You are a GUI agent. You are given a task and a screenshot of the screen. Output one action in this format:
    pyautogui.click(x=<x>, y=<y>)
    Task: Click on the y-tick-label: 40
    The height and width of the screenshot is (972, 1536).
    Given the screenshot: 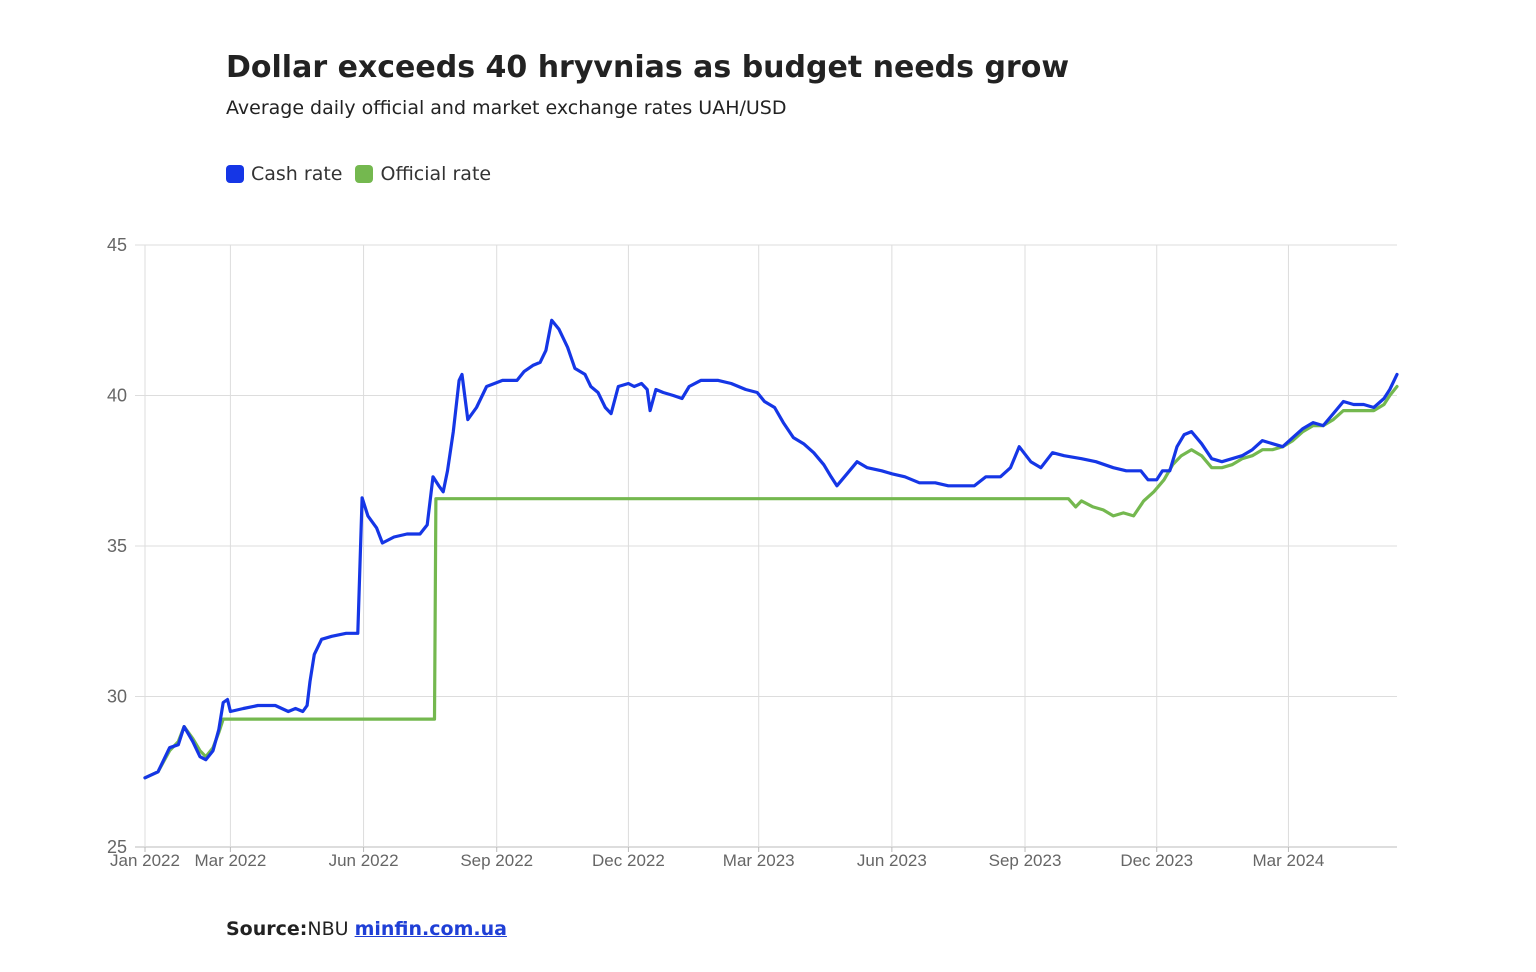 What is the action you would take?
    pyautogui.click(x=117, y=396)
    